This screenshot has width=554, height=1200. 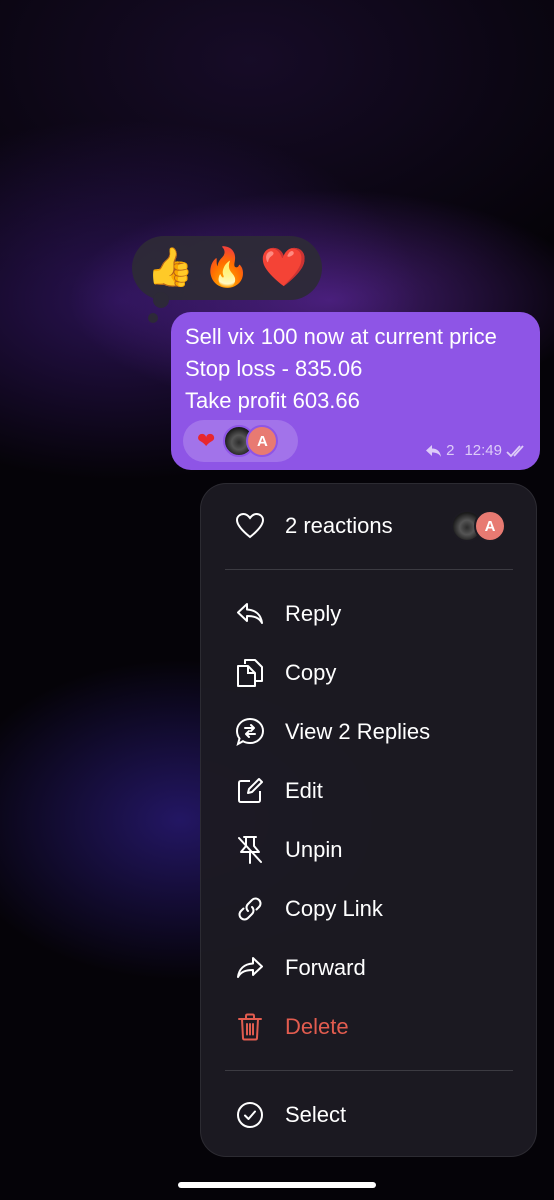 What do you see at coordinates (515, 450) in the screenshot?
I see `double-check-icon` at bounding box center [515, 450].